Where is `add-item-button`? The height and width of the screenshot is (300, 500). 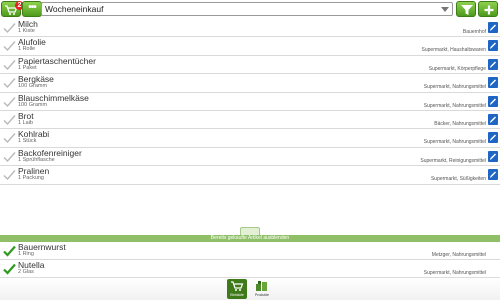 add-item-button is located at coordinates (488, 9).